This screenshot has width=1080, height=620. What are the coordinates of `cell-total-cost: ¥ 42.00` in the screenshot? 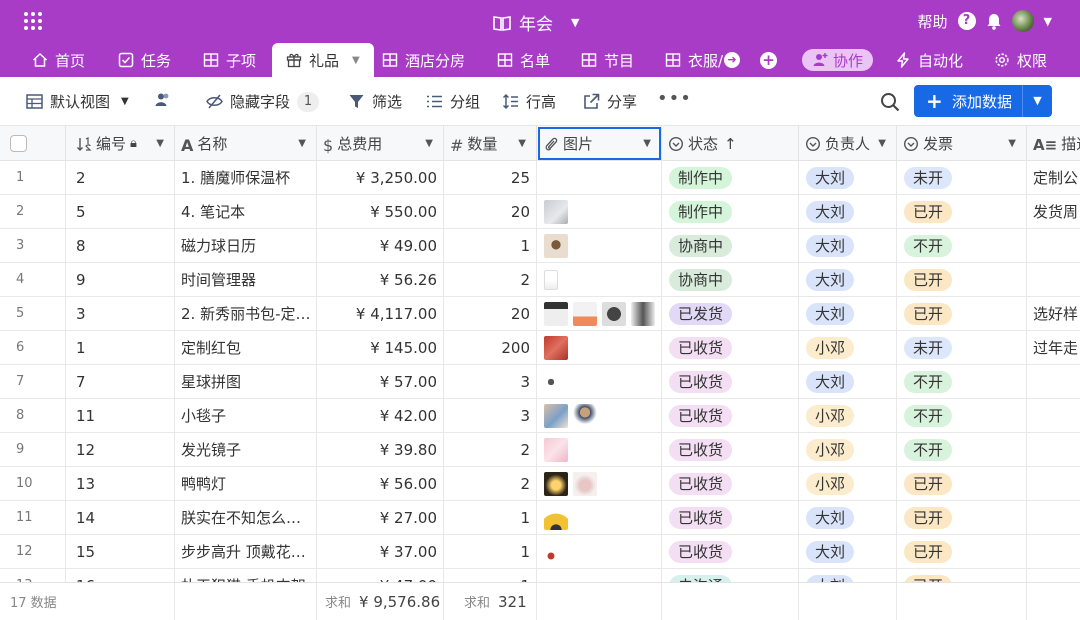 It's located at (380, 415).